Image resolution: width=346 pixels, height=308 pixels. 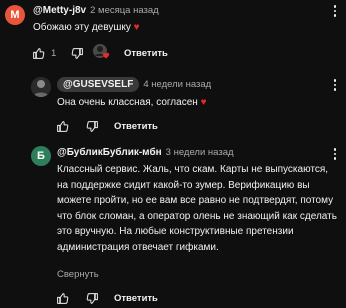 What do you see at coordinates (78, 274) in the screenshot?
I see `collapse-link: Свернуть` at bounding box center [78, 274].